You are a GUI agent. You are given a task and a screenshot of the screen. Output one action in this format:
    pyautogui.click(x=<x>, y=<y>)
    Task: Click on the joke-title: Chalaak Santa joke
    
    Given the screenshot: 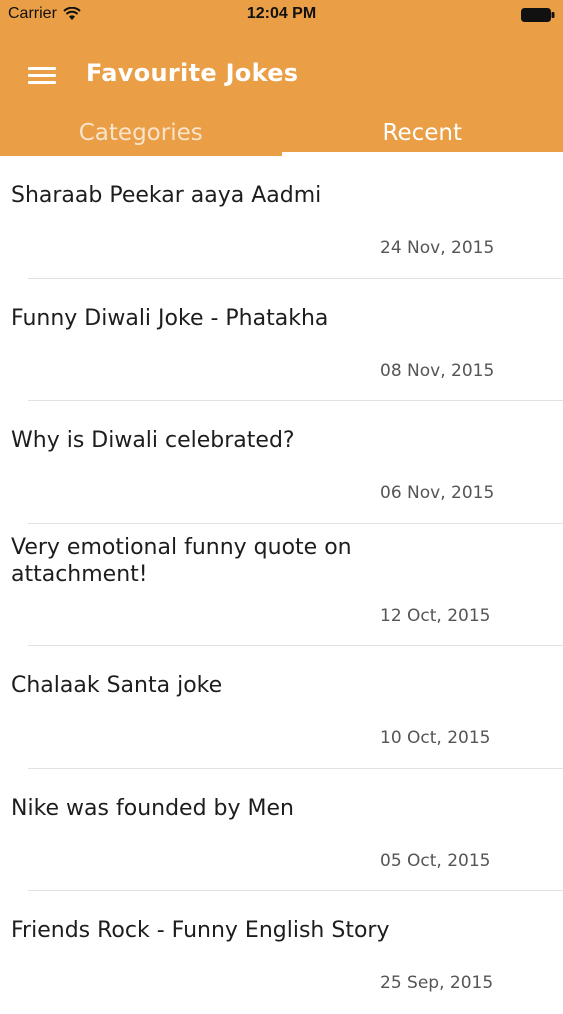 What is the action you would take?
    pyautogui.click(x=201, y=685)
    